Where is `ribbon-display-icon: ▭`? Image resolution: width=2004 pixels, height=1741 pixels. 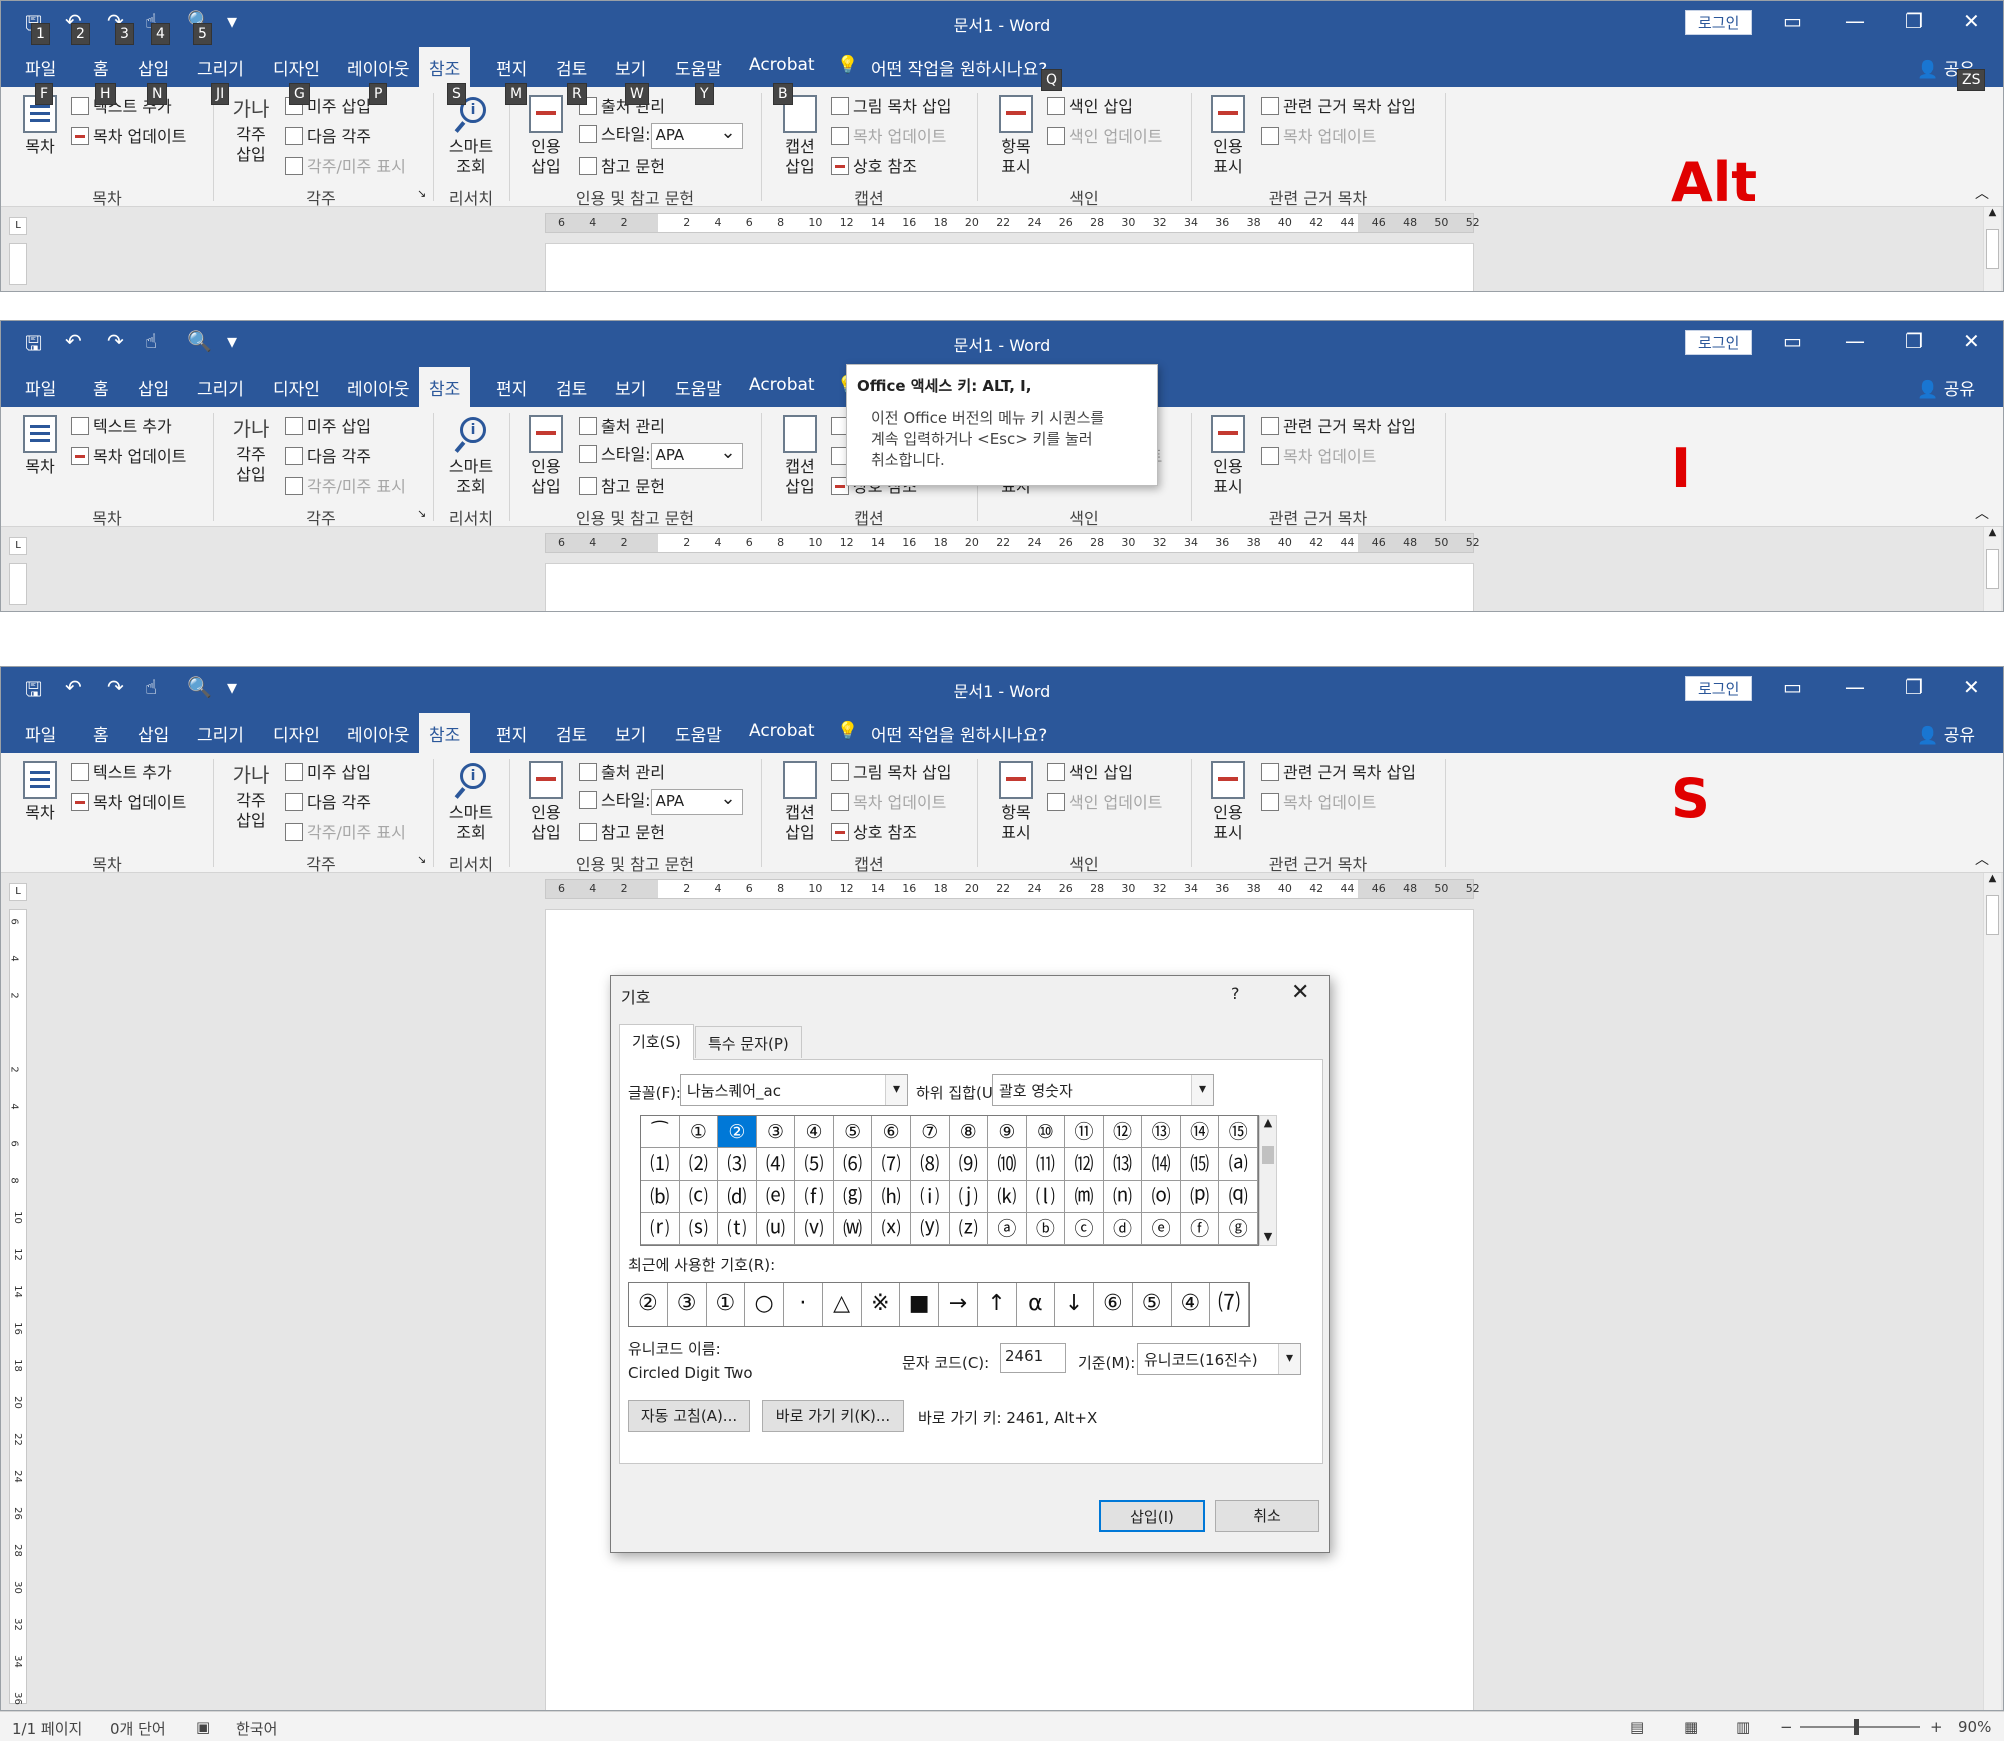 ribbon-display-icon: ▭ is located at coordinates (1792, 341).